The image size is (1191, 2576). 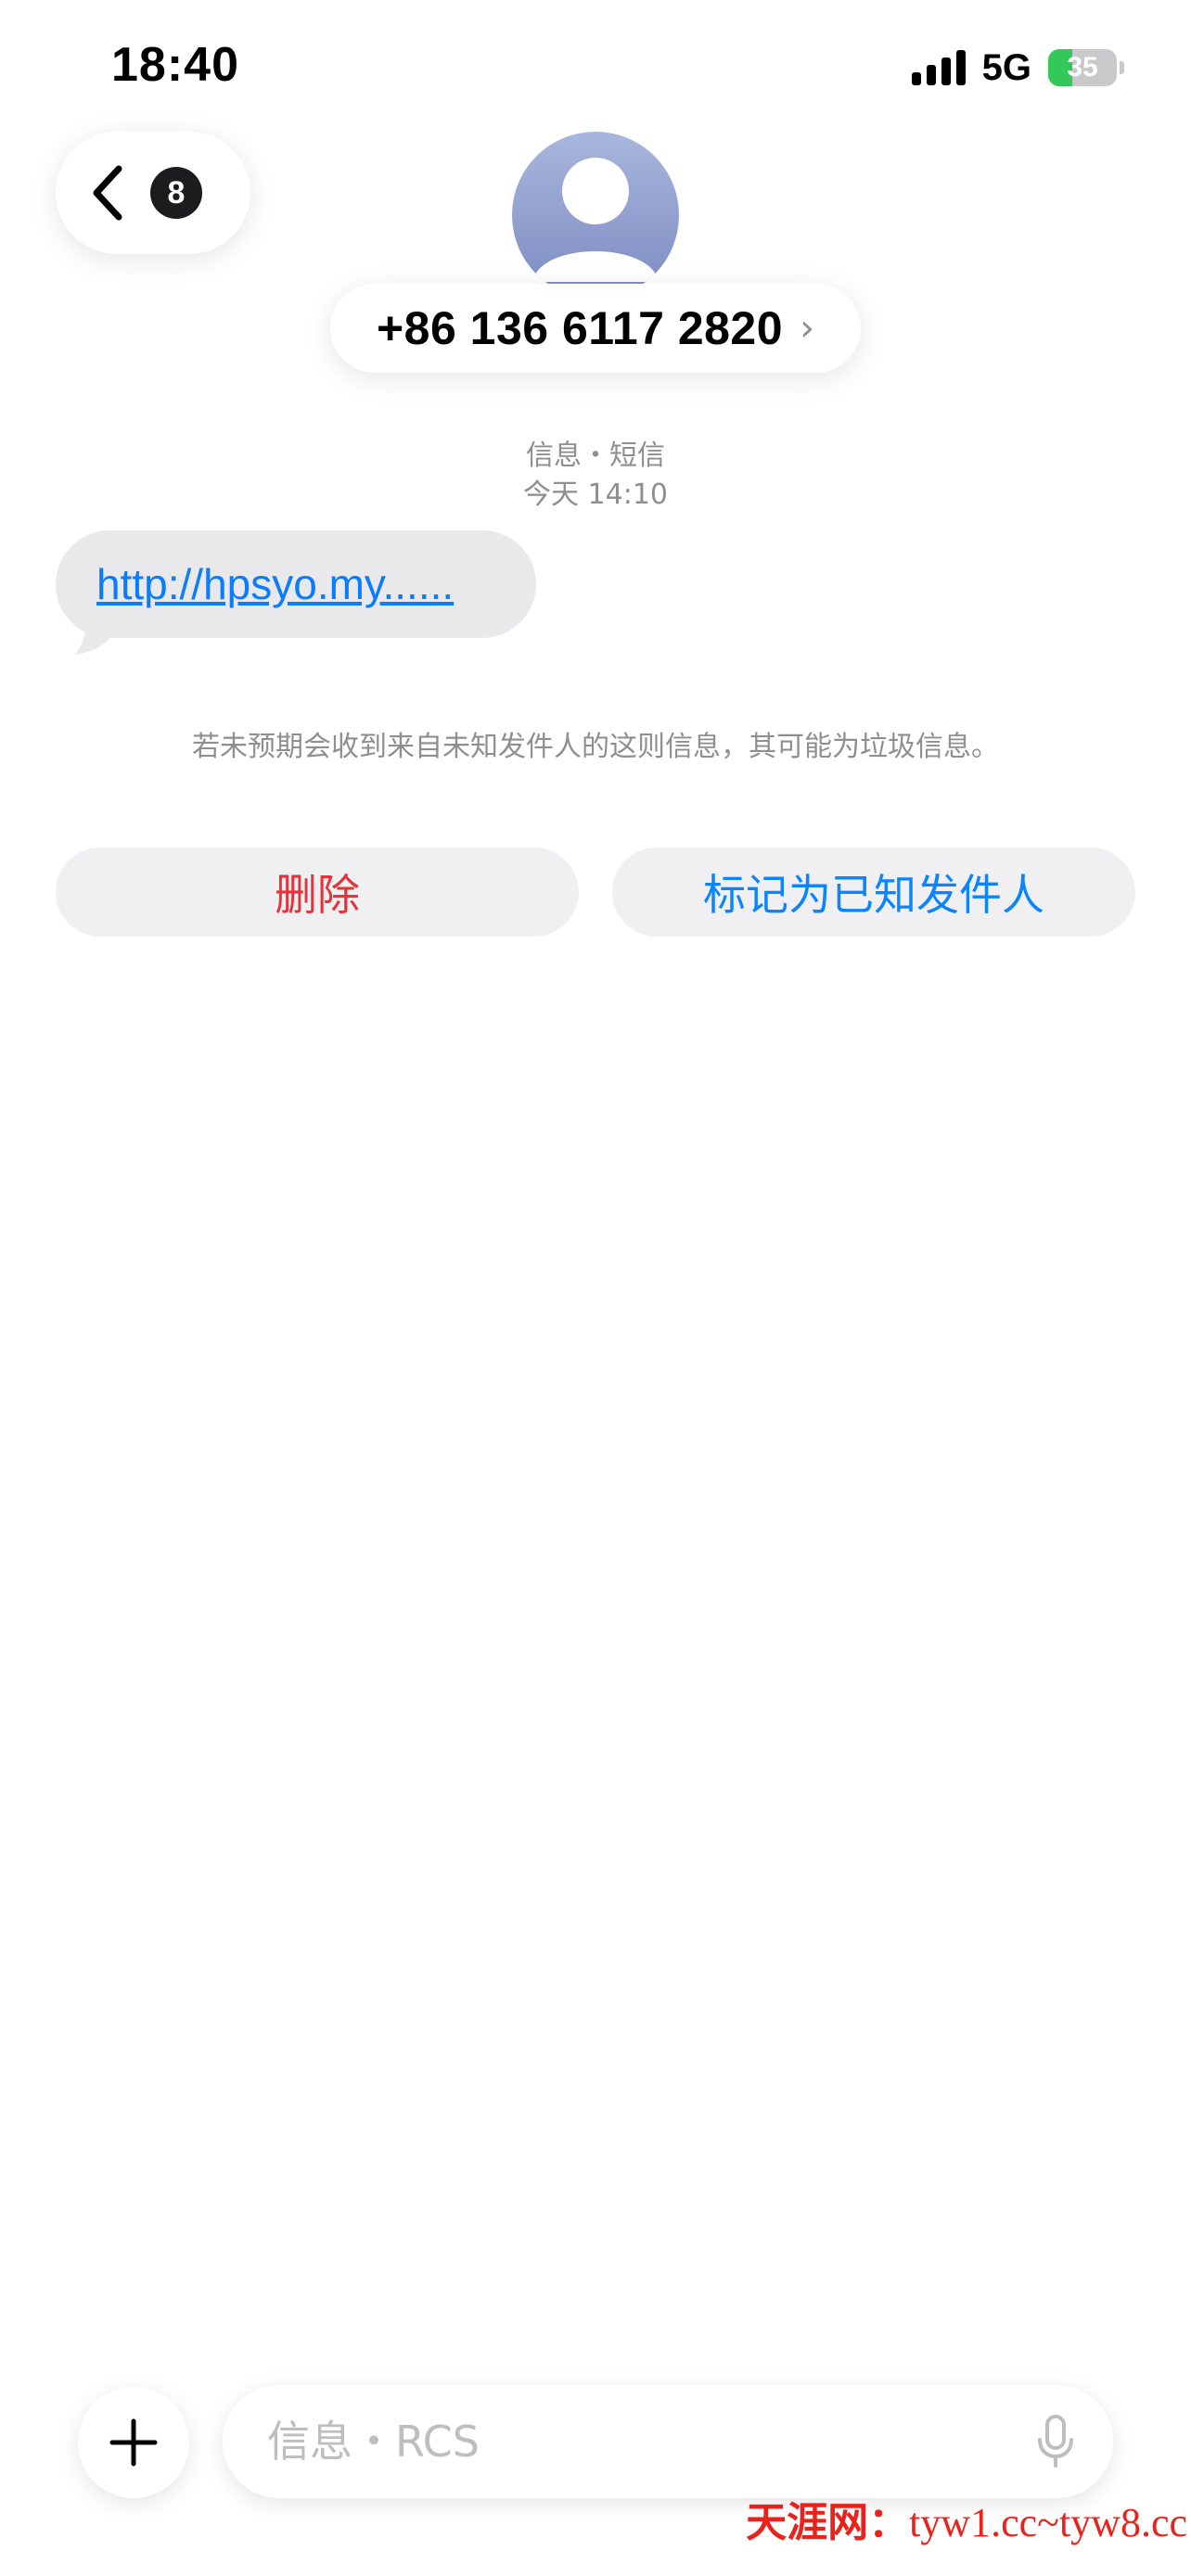 I want to click on battery-icon: 35, so click(x=1086, y=67).